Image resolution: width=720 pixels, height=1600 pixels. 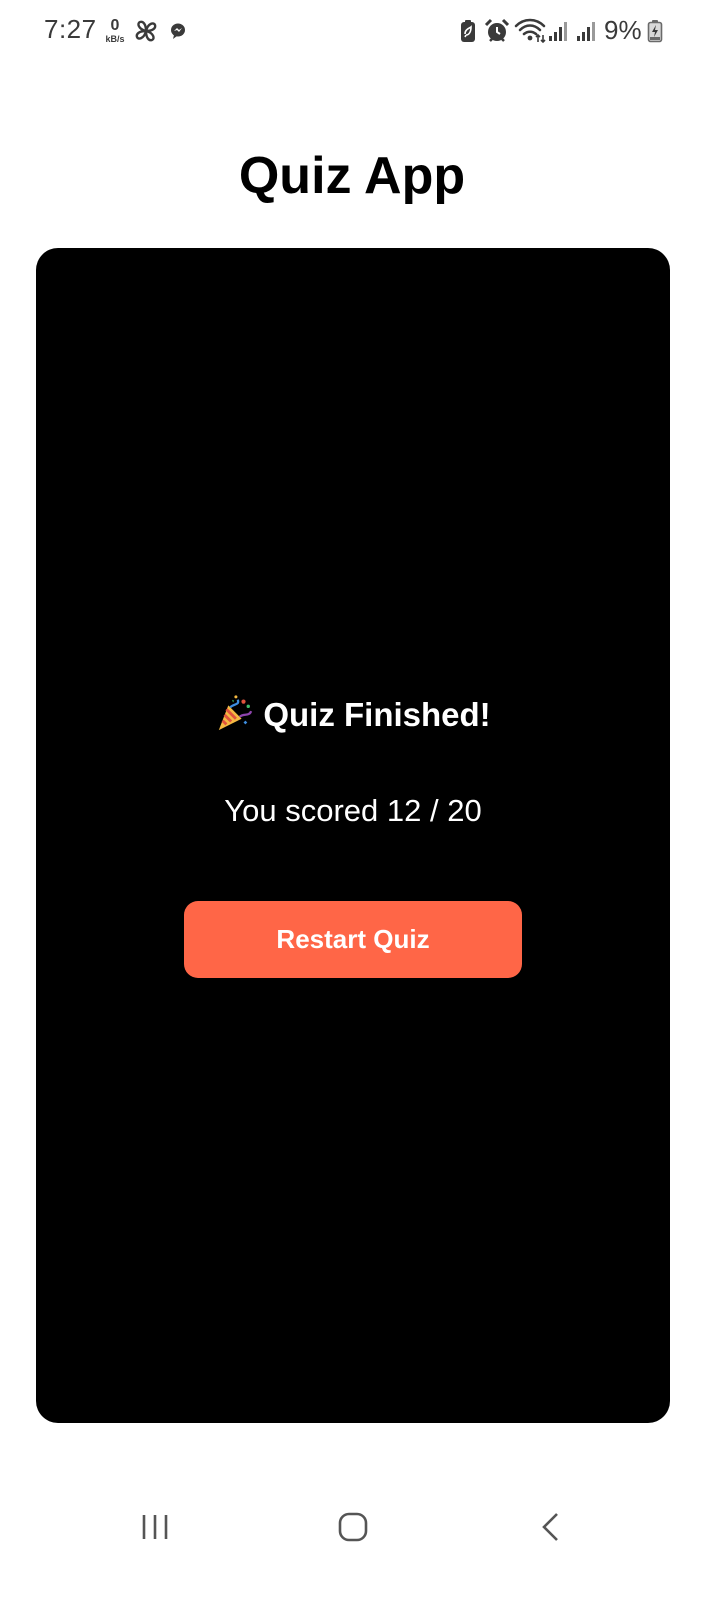 What do you see at coordinates (360, 32) in the screenshot?
I see `status-bar: 7:27 0 kB/s 9%` at bounding box center [360, 32].